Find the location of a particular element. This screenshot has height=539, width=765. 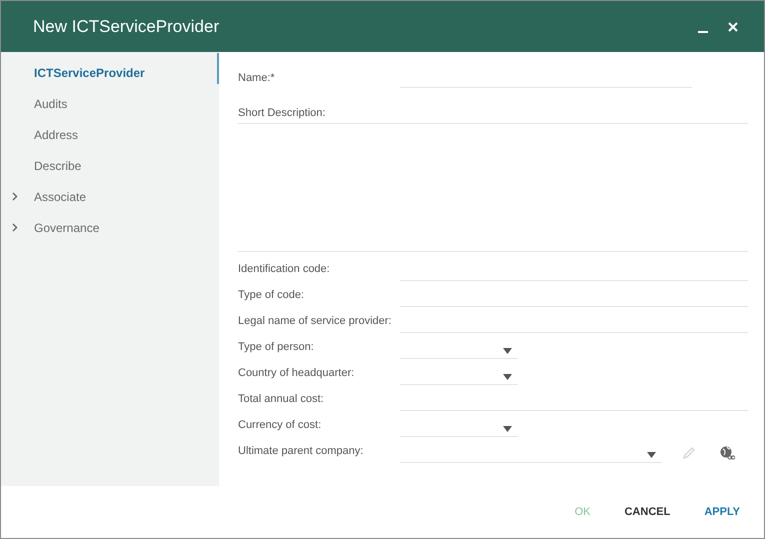

field-label: Total annual cost: is located at coordinates (281, 399).